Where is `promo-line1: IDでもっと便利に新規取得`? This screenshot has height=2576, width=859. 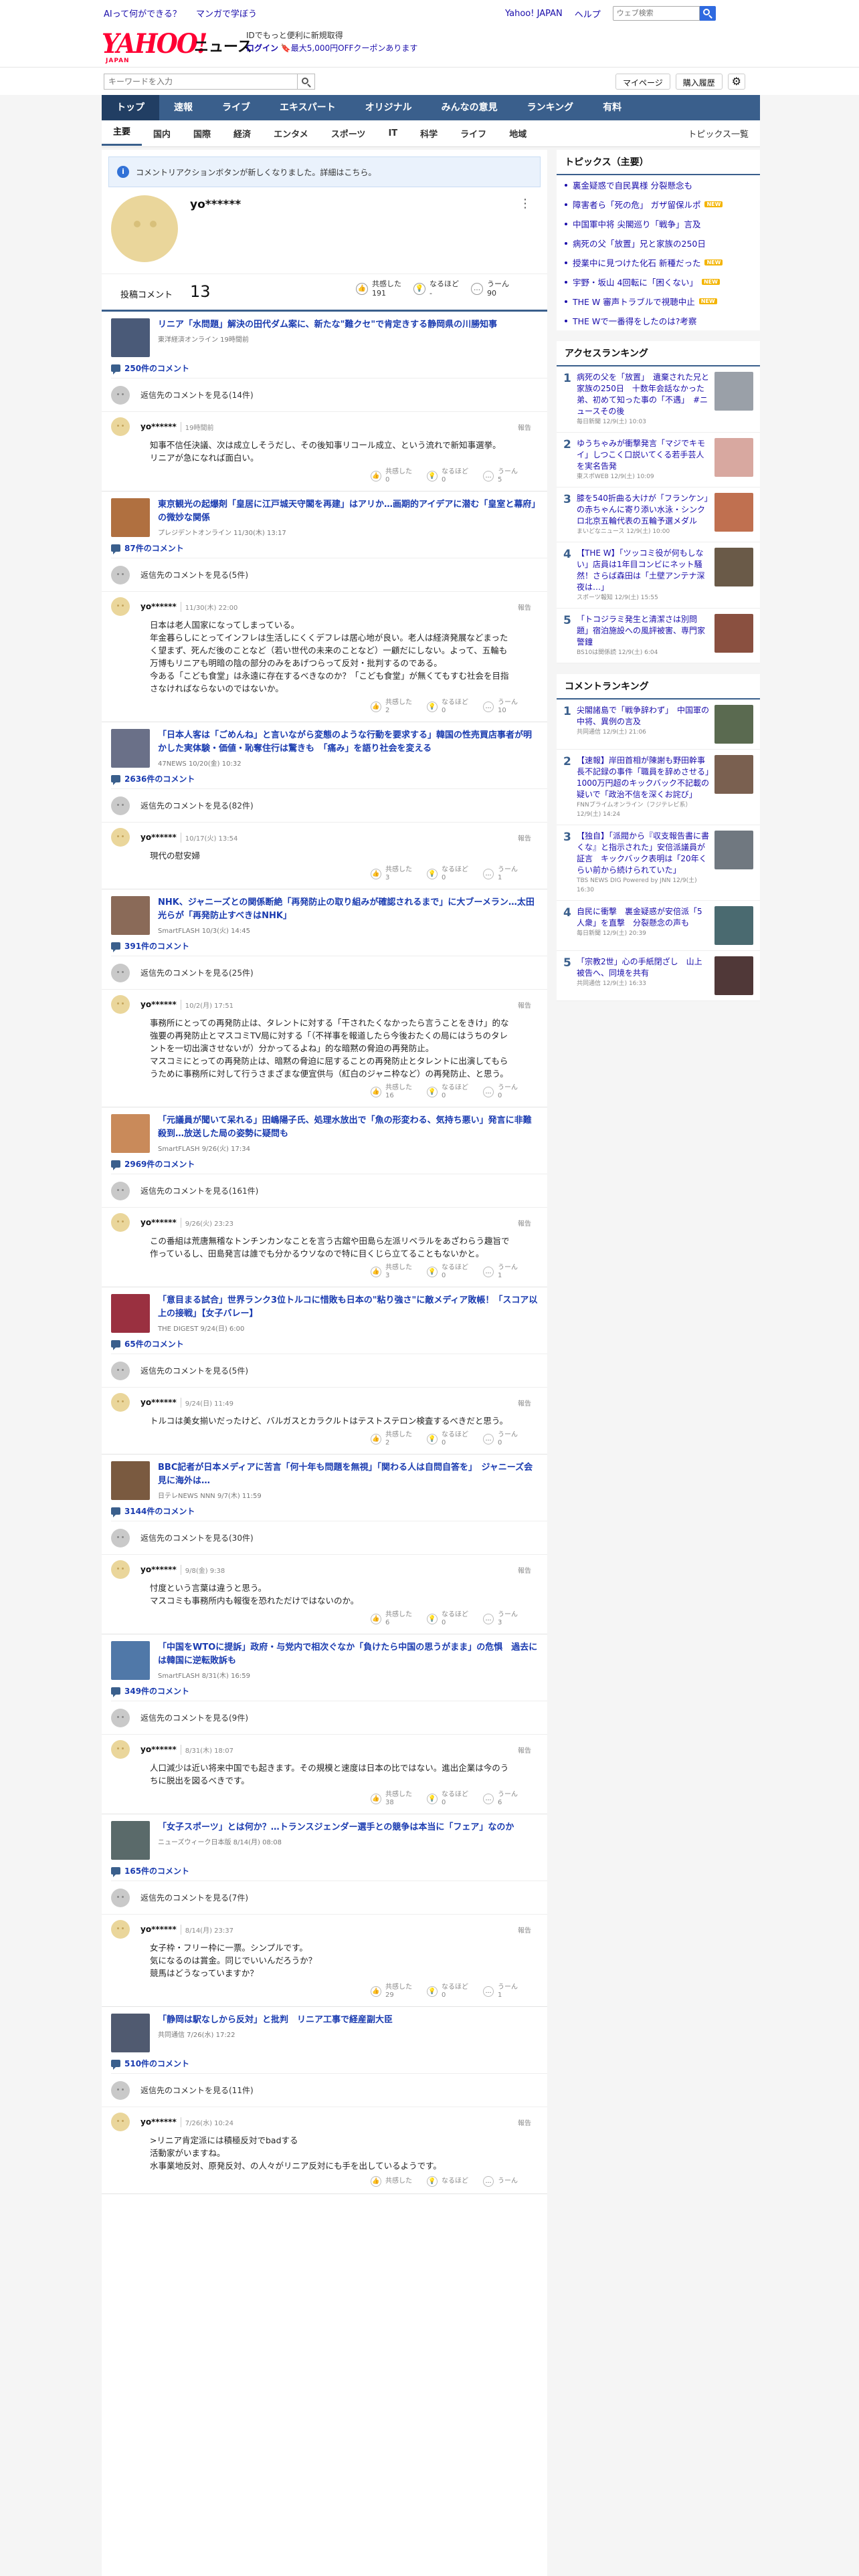
promo-line1: IDでもっと便利に新規取得 is located at coordinates (331, 35).